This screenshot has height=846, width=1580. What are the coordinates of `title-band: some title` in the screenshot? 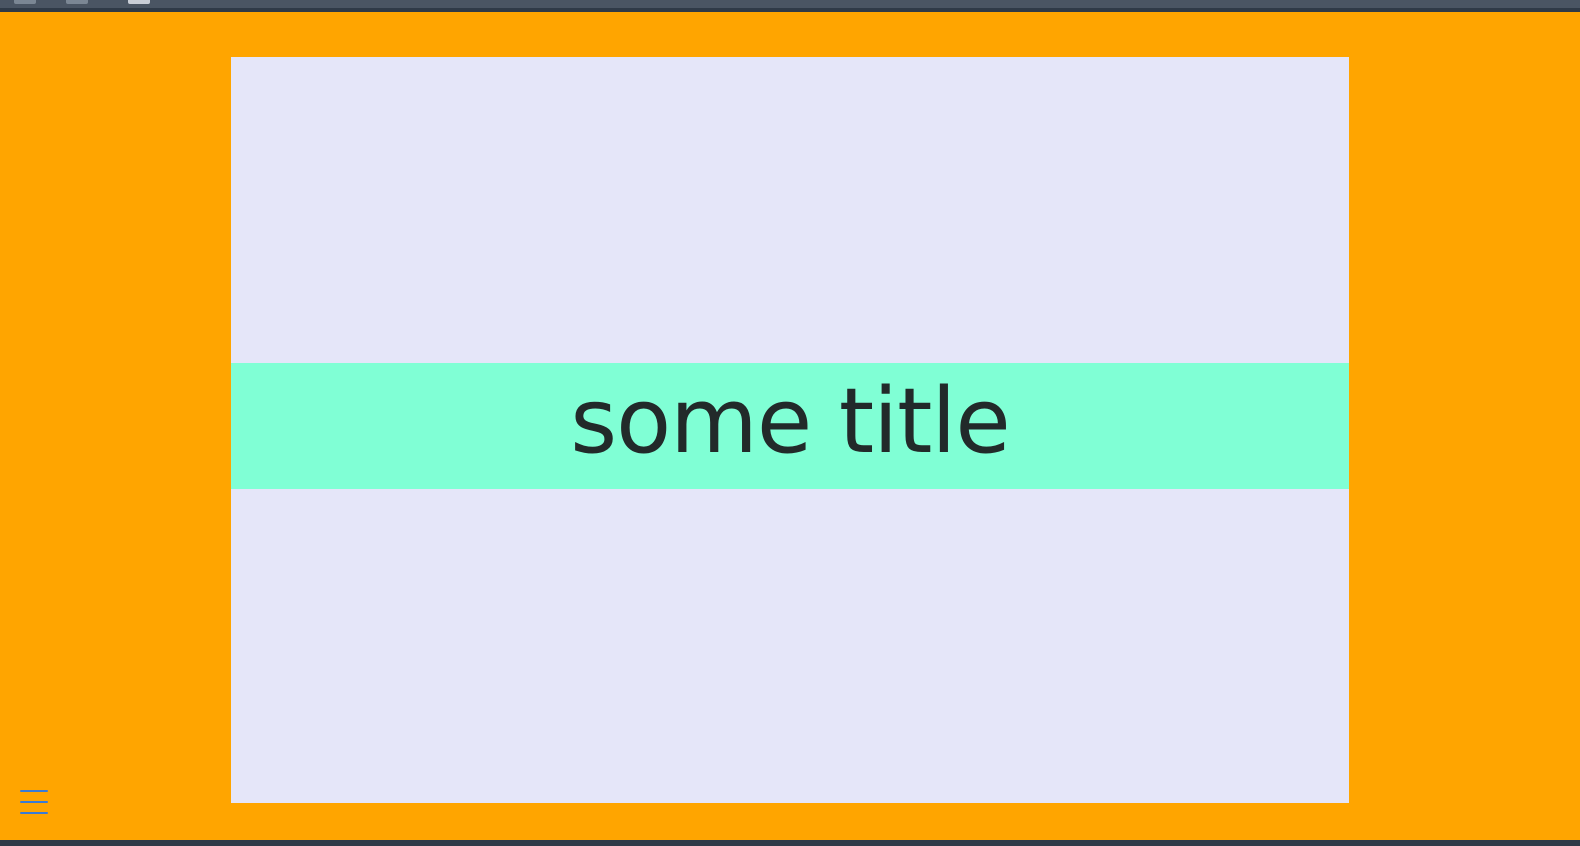 It's located at (790, 426).